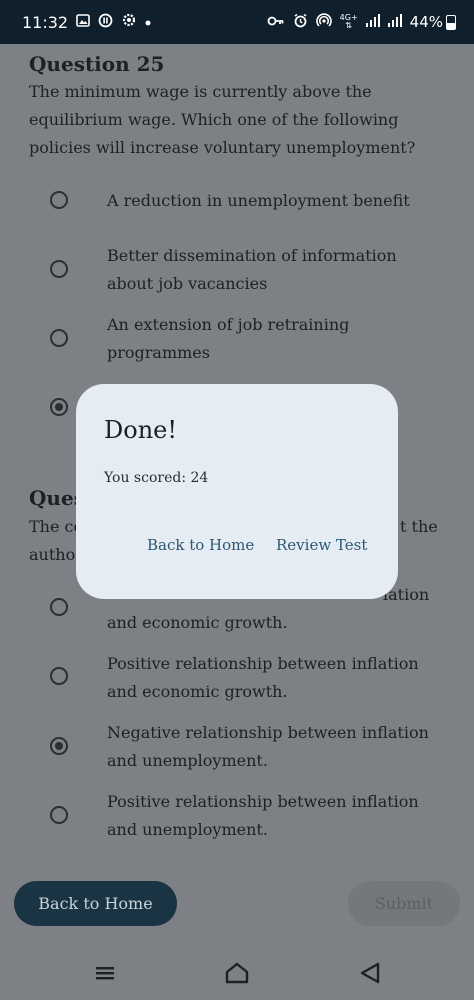  Describe the element at coordinates (97, 64) in the screenshot. I see `question-title: Question 25` at that location.